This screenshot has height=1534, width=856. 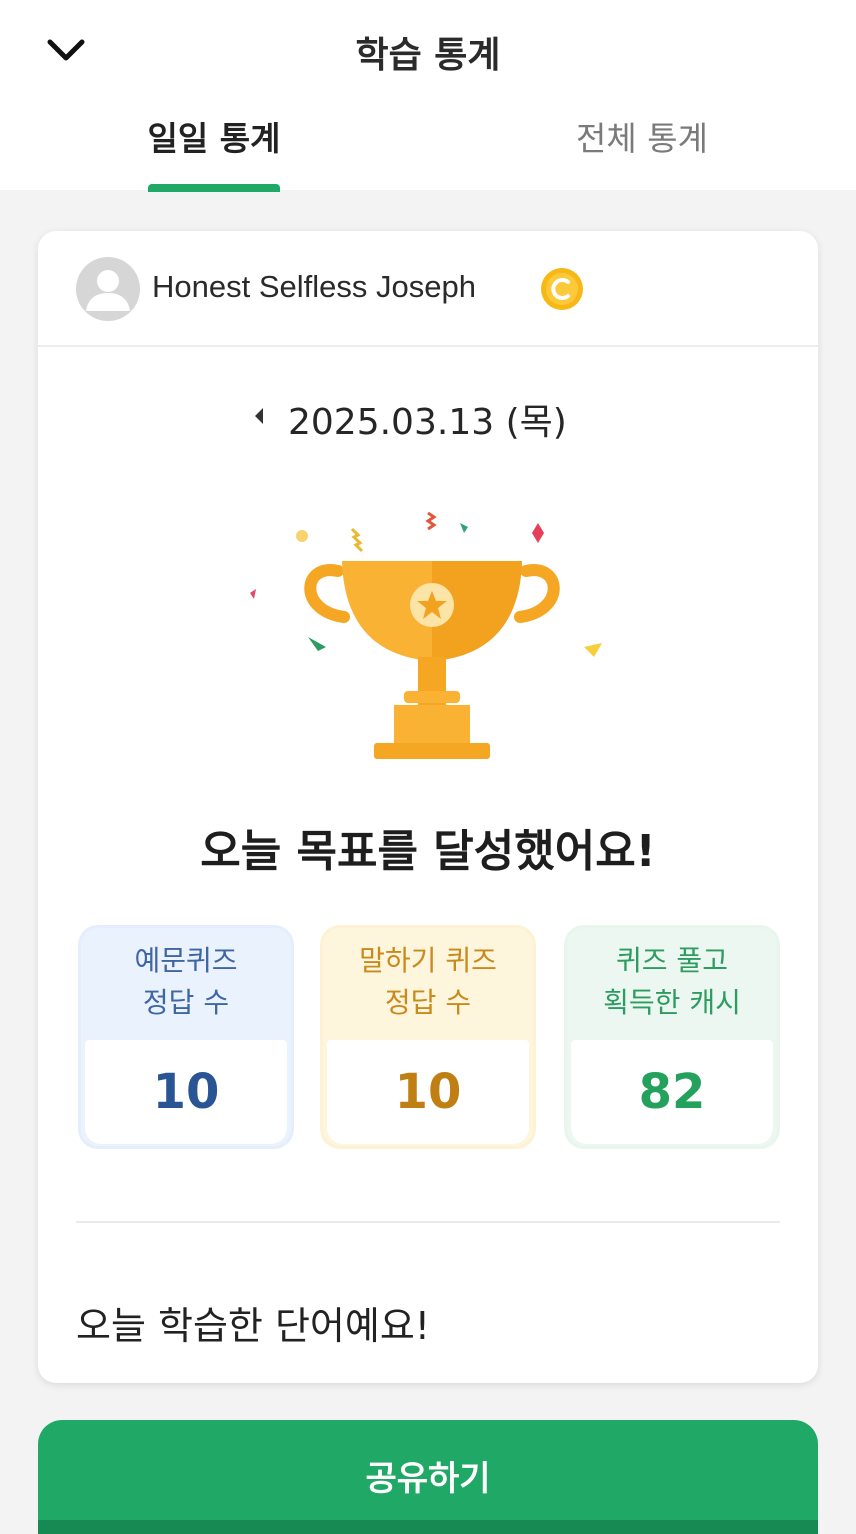 What do you see at coordinates (429, 642) in the screenshot?
I see `trophy-icon` at bounding box center [429, 642].